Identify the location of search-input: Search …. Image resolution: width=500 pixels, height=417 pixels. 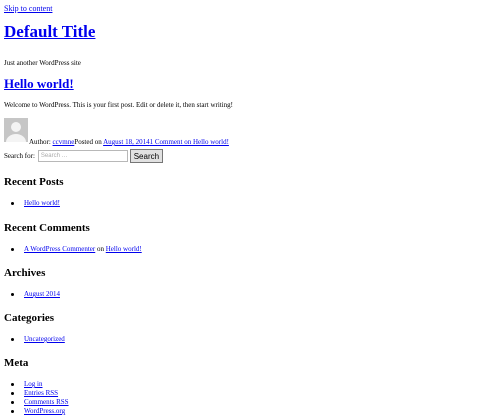
(82, 156).